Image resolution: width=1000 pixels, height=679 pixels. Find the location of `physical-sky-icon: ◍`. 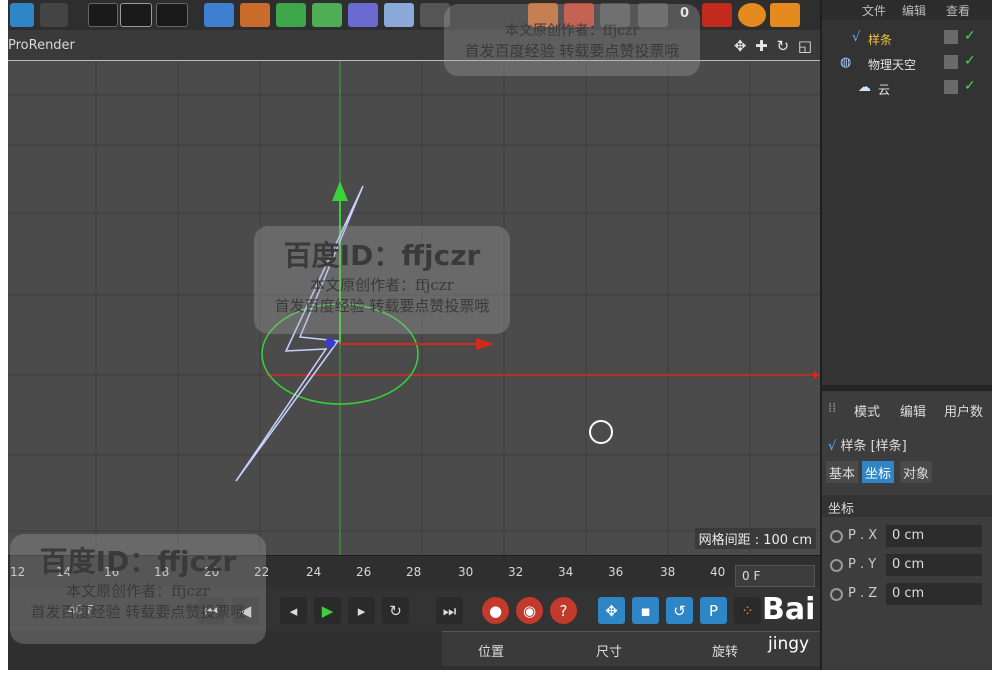

physical-sky-icon: ◍ is located at coordinates (846, 62).